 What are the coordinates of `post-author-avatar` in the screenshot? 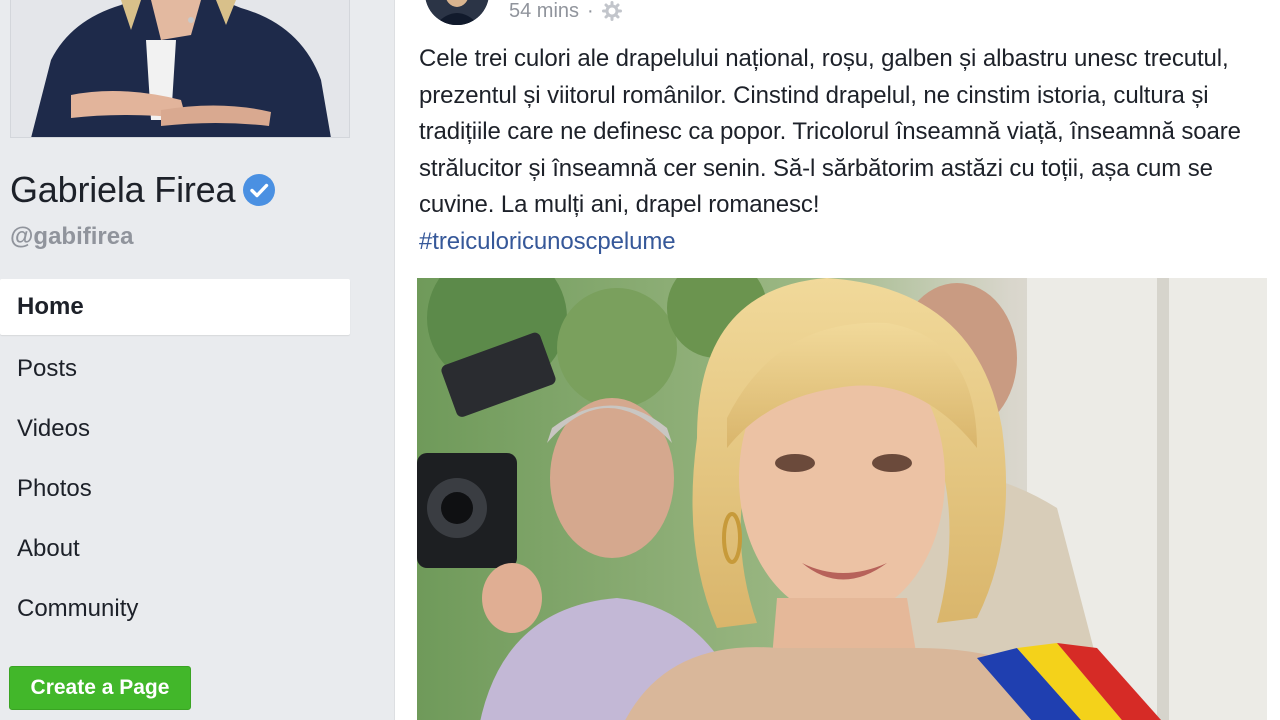 It's located at (457, 12).